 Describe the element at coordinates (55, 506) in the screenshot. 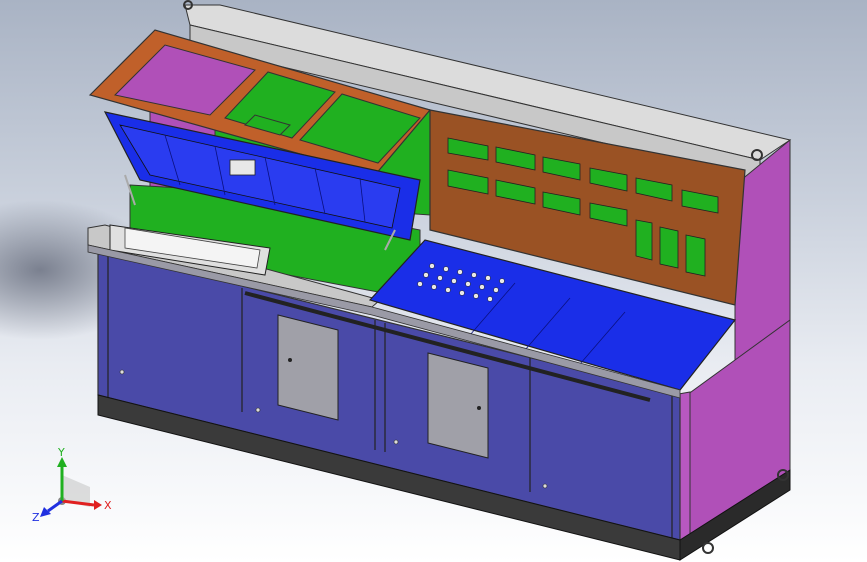

I see `z-axis-line` at that location.